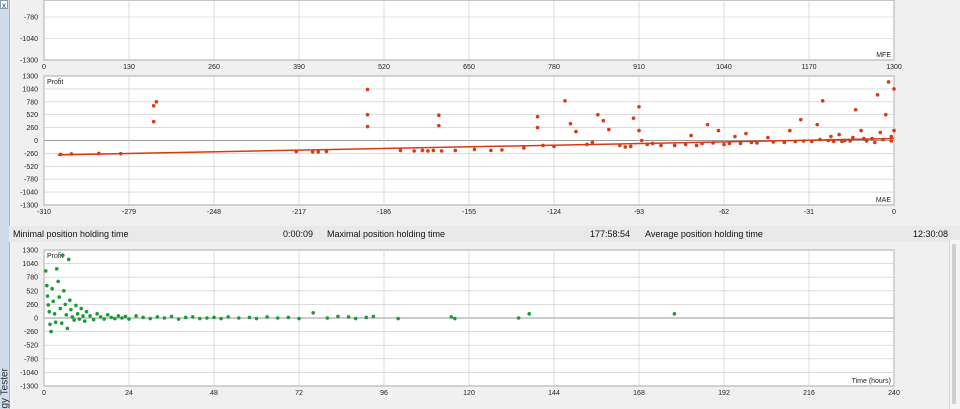 The image size is (960, 409). What do you see at coordinates (71, 234) in the screenshot?
I see `min-holding-label: Minimal position holding time` at bounding box center [71, 234].